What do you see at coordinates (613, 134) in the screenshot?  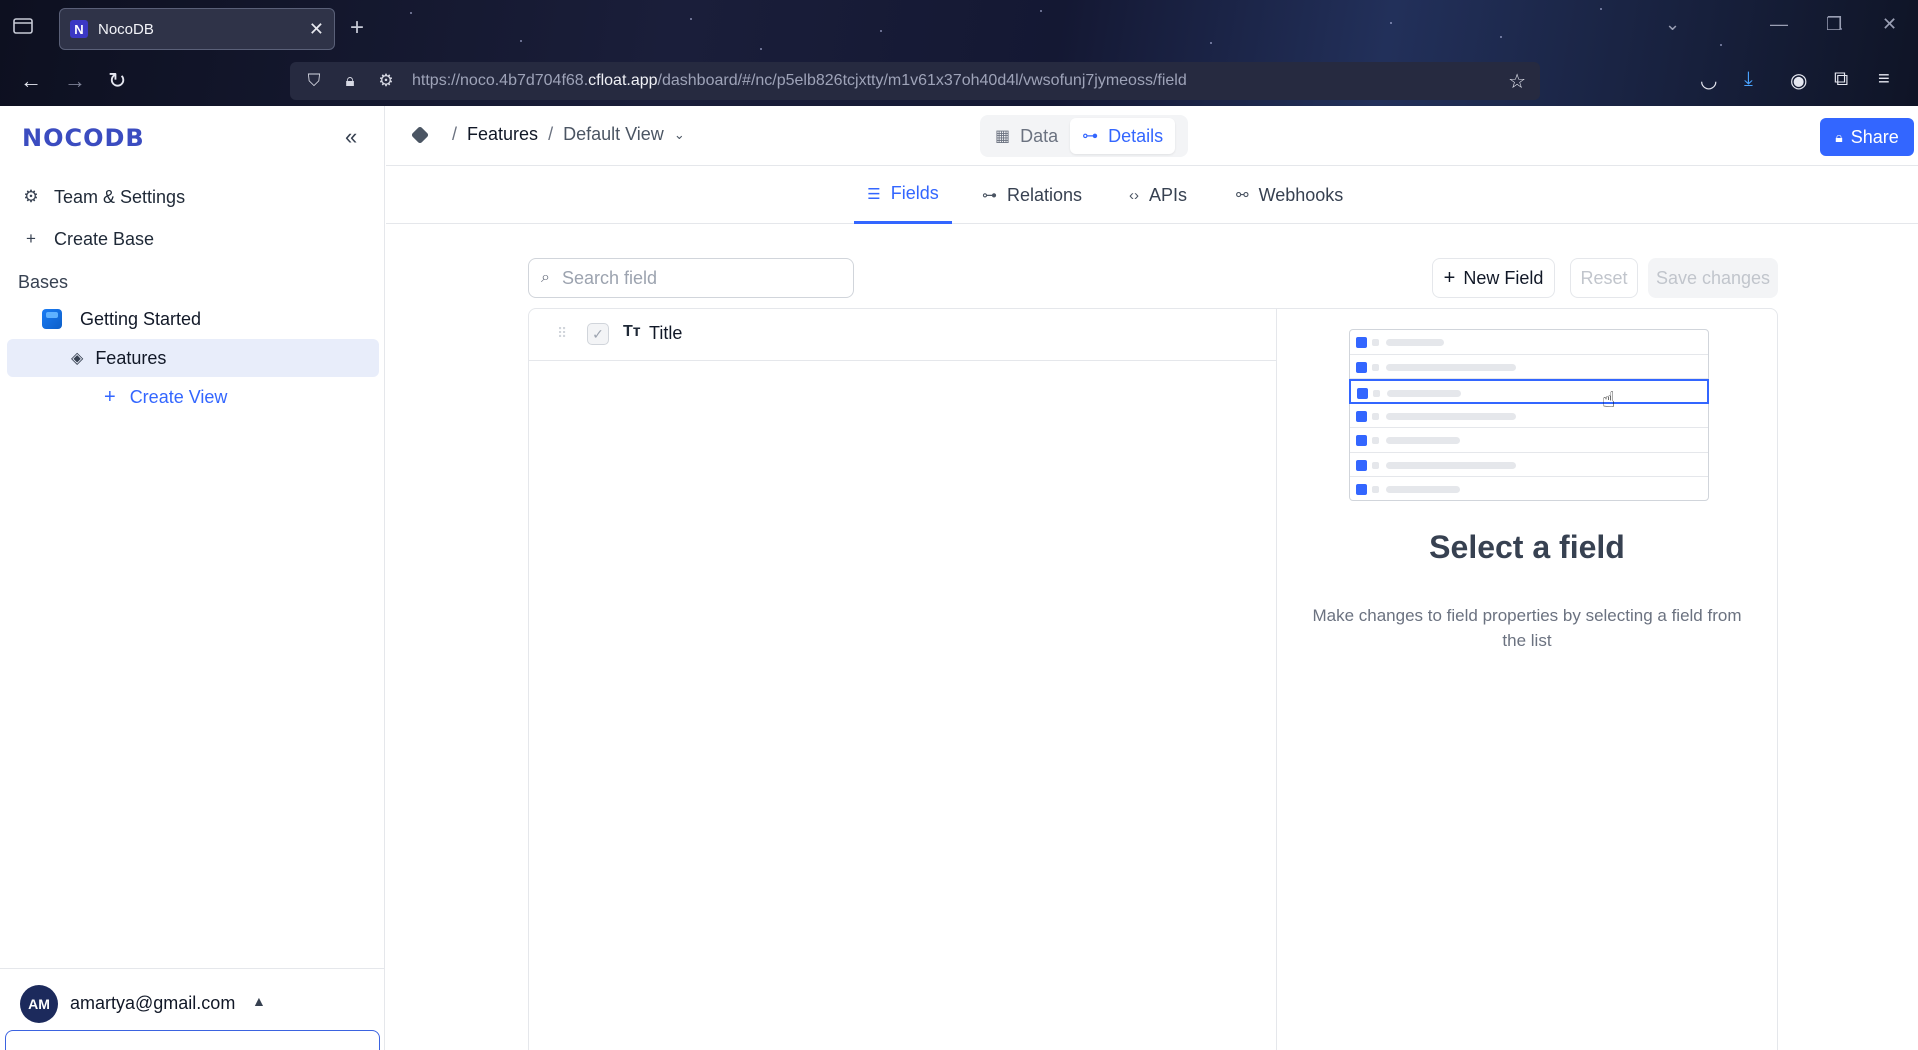 I see `breadcrumb-view: Default View` at bounding box center [613, 134].